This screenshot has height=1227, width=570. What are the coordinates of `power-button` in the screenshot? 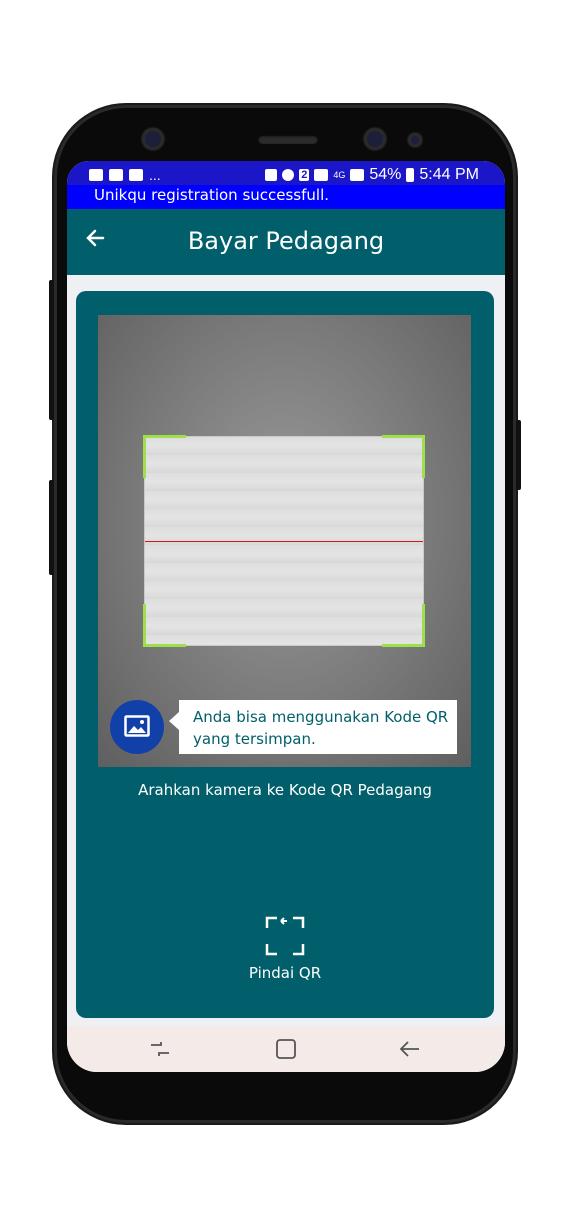 It's located at (518, 455).